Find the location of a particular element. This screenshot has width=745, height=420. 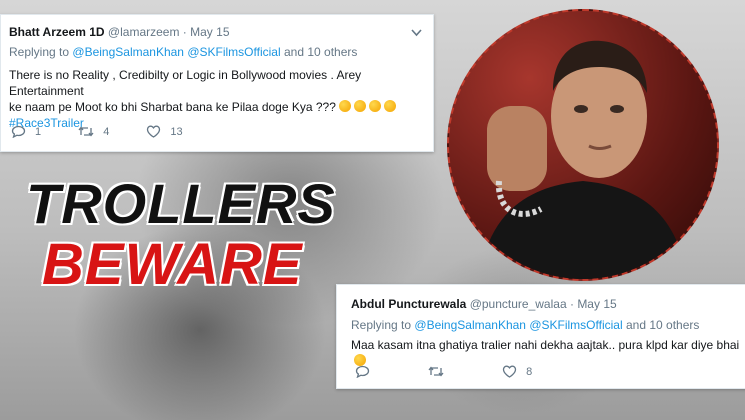

reply-button is located at coordinates (367, 371).